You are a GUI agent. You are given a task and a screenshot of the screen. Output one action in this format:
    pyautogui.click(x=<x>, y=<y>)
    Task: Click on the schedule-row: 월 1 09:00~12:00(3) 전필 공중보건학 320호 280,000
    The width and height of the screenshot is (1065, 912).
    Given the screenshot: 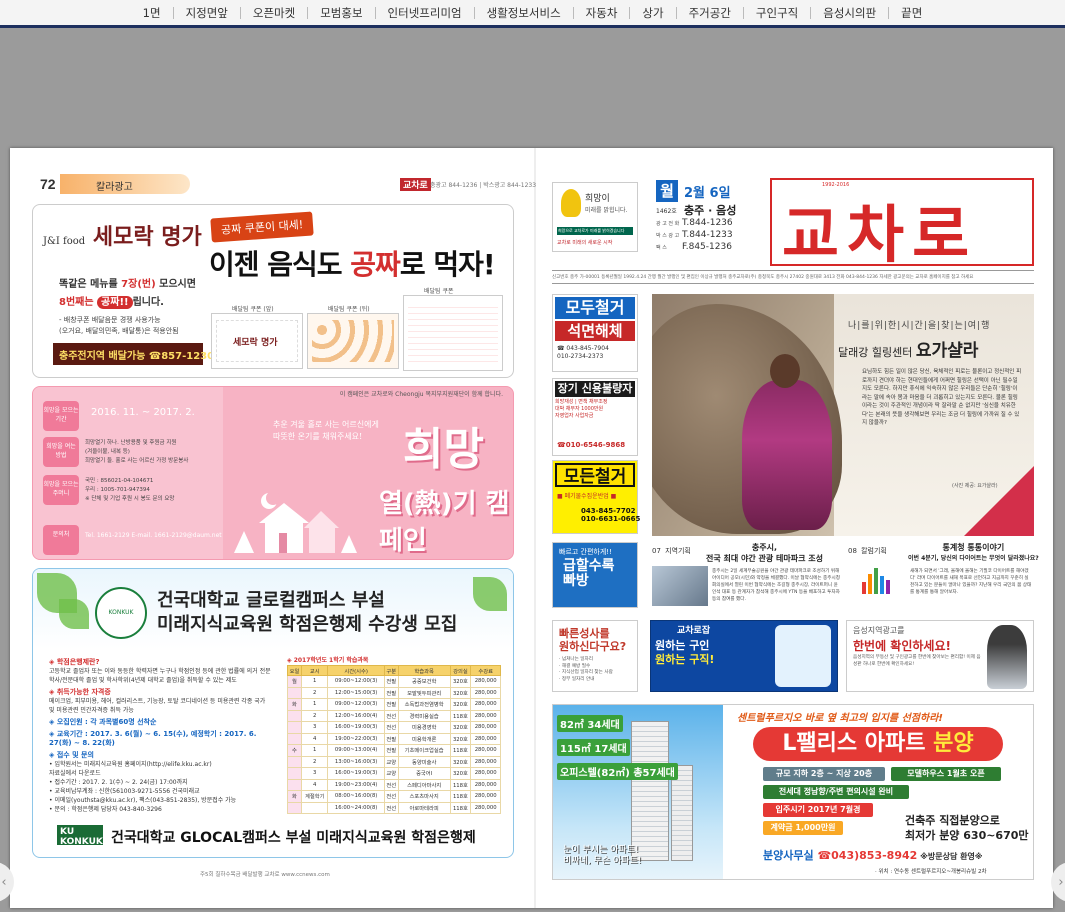 What is the action you would take?
    pyautogui.click(x=394, y=681)
    